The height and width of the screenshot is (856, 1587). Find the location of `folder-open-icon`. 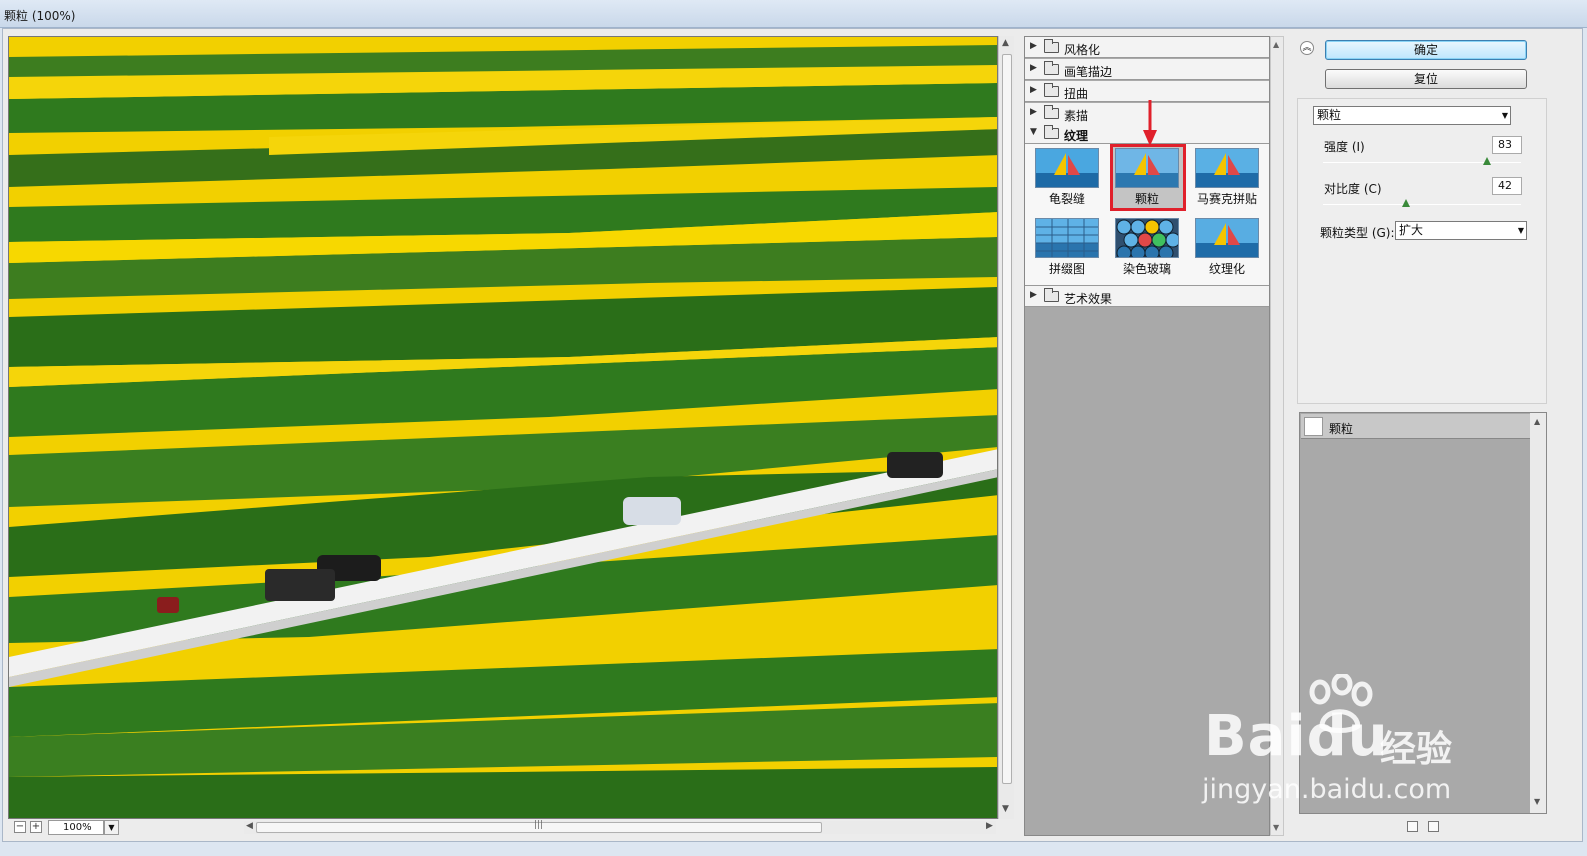

folder-open-icon is located at coordinates (1051, 132).